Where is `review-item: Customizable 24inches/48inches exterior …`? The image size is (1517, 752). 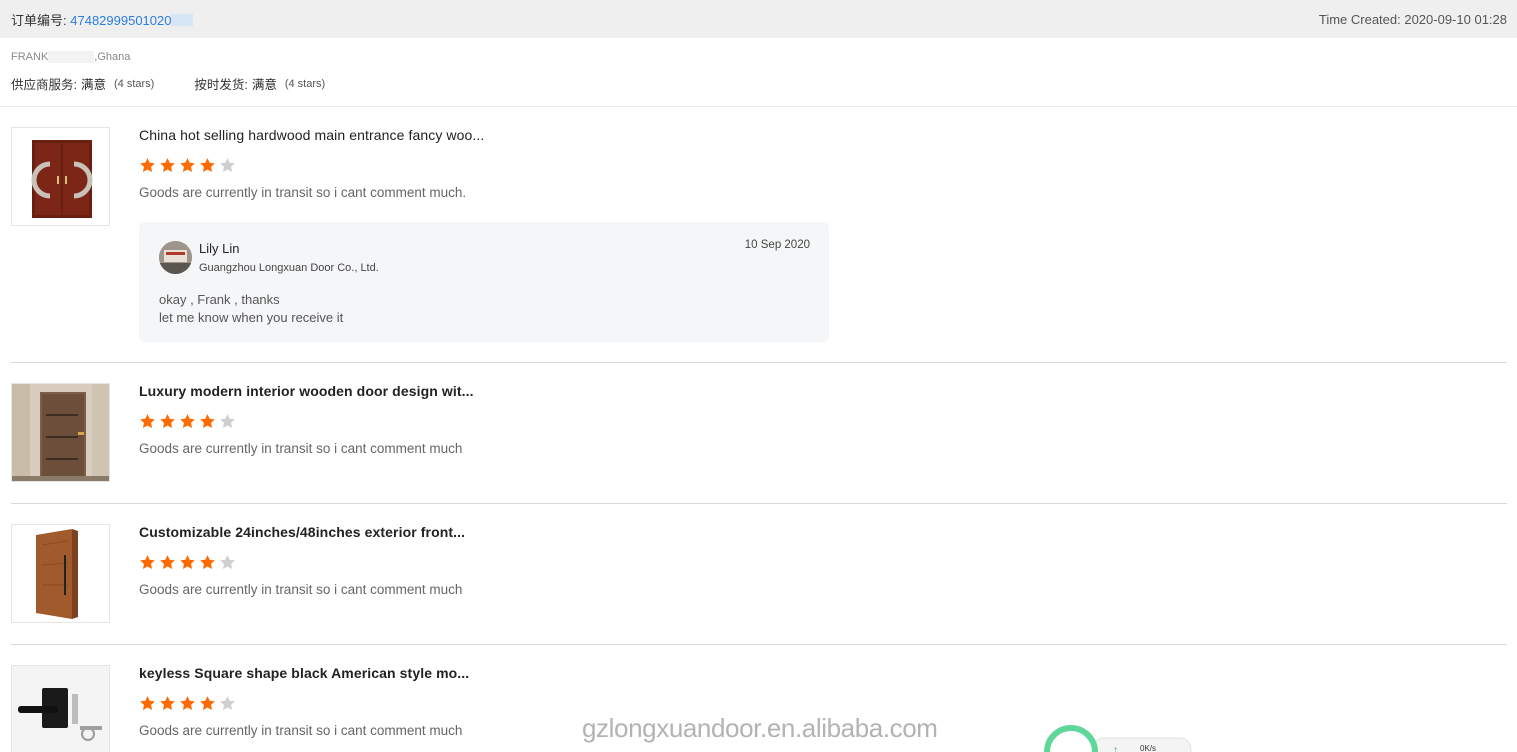 review-item: Customizable 24inches/48inches exterior … is located at coordinates (759, 574).